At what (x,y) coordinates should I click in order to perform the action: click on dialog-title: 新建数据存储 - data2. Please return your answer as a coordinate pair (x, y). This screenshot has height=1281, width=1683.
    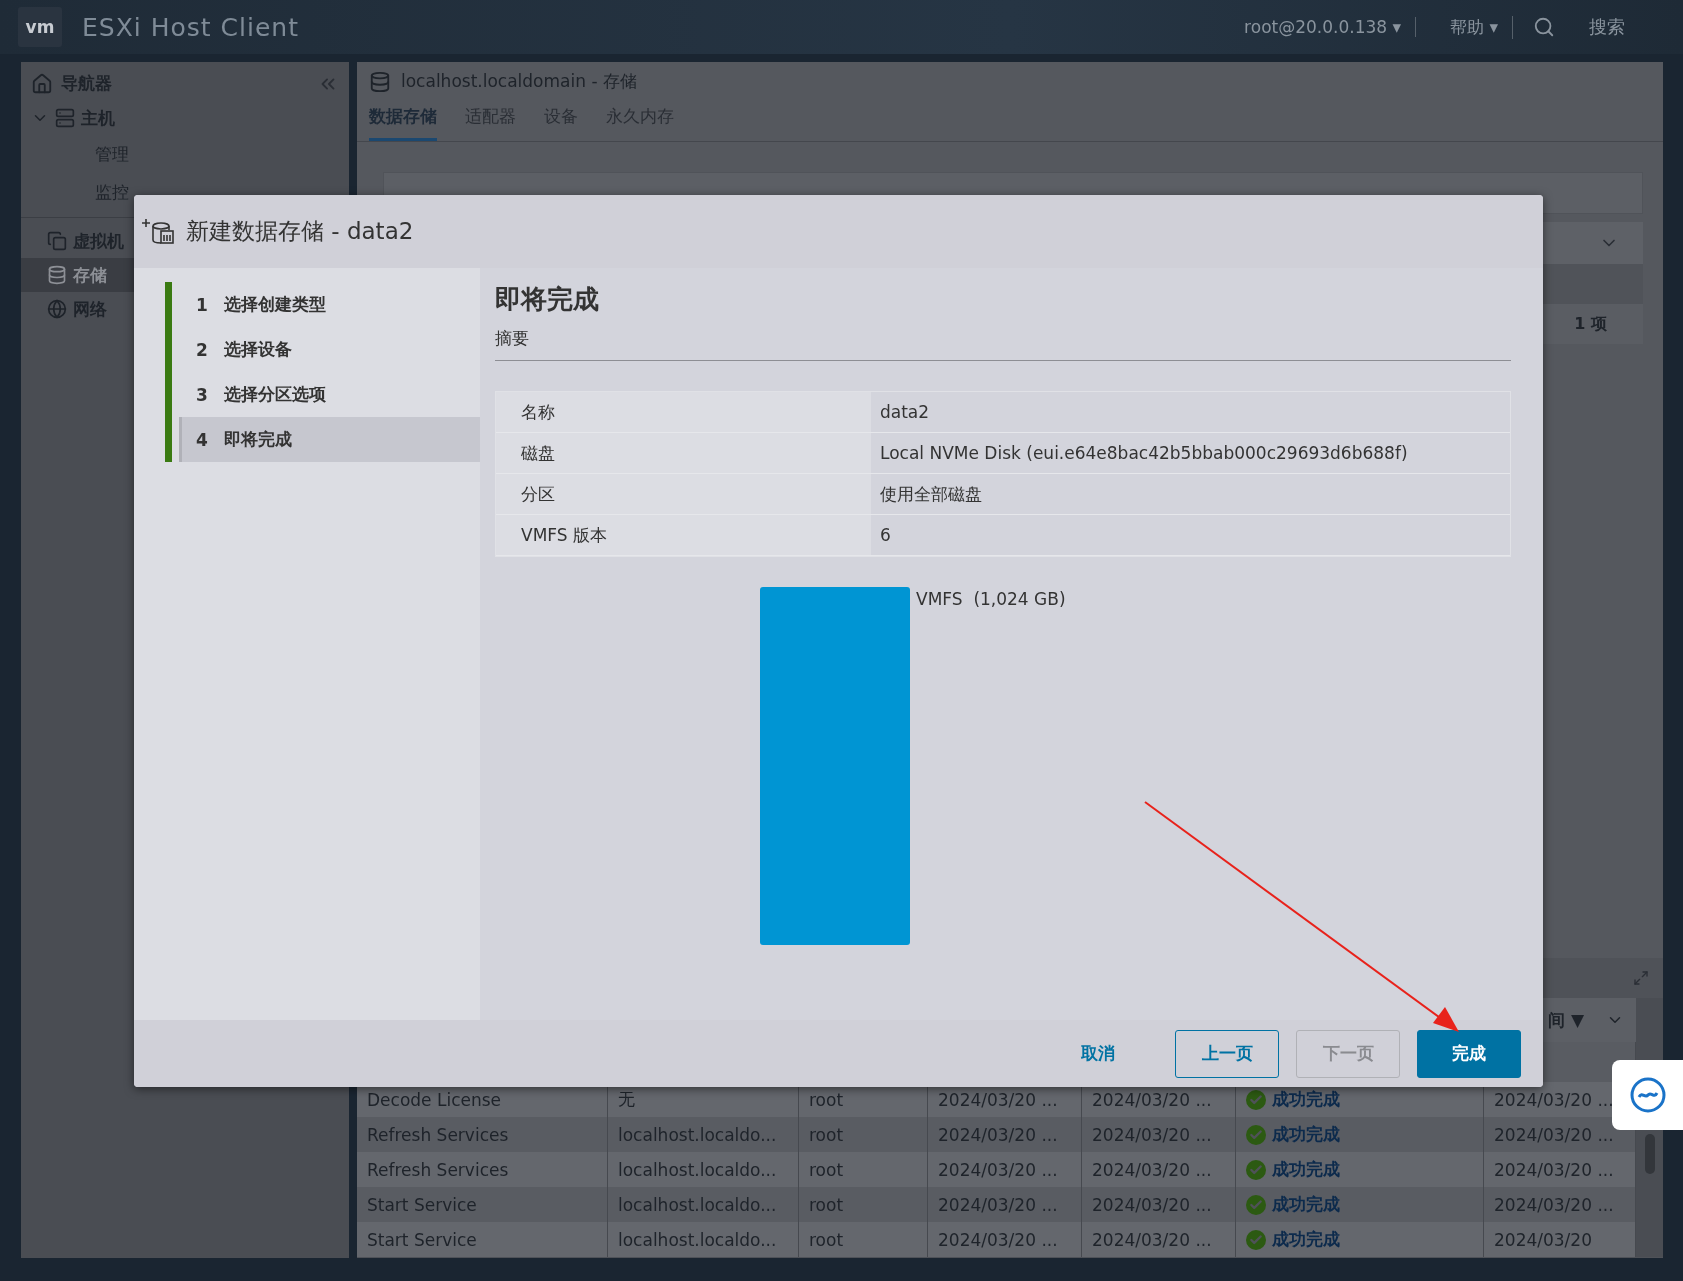
    Looking at the image, I should click on (300, 231).